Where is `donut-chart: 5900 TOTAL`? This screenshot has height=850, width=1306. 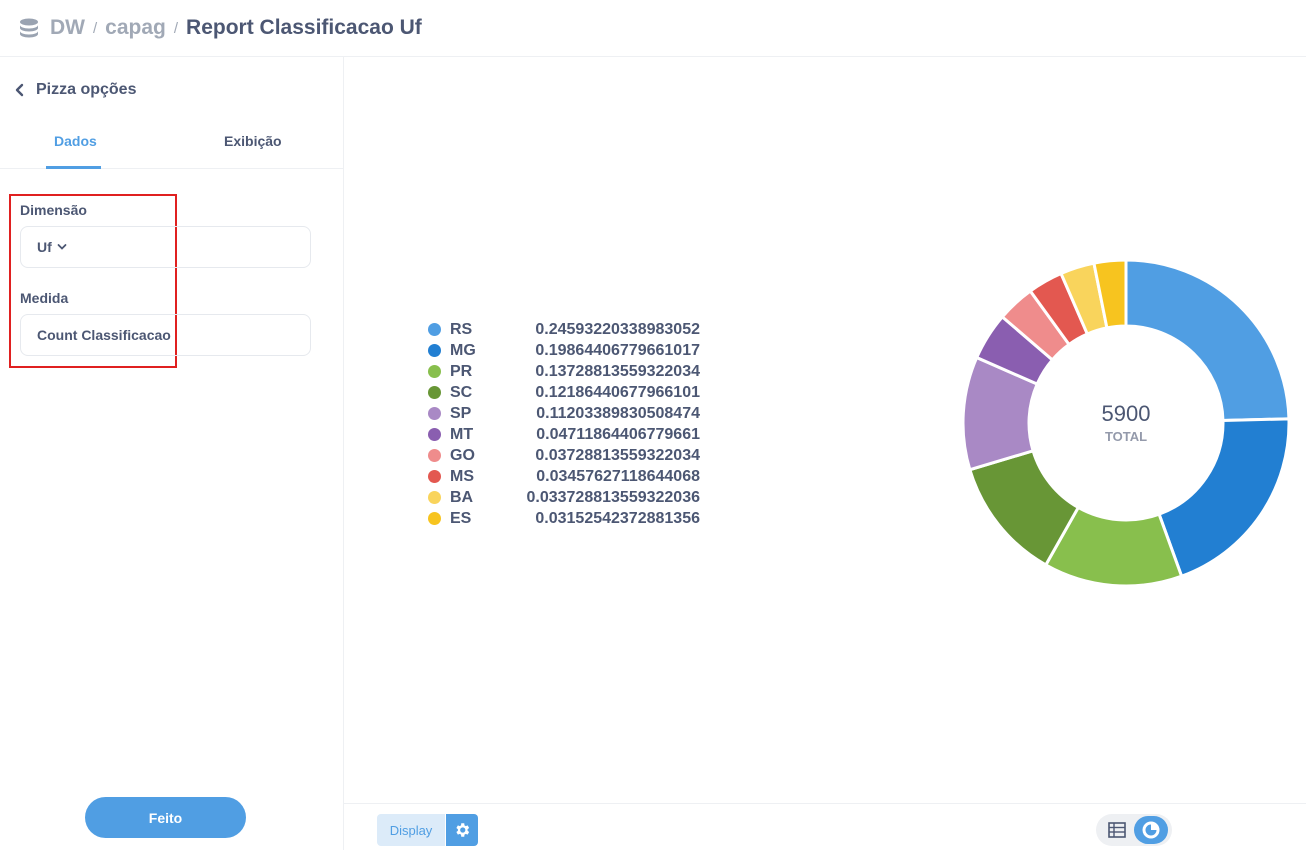
donut-chart: 5900 TOTAL is located at coordinates (1126, 423).